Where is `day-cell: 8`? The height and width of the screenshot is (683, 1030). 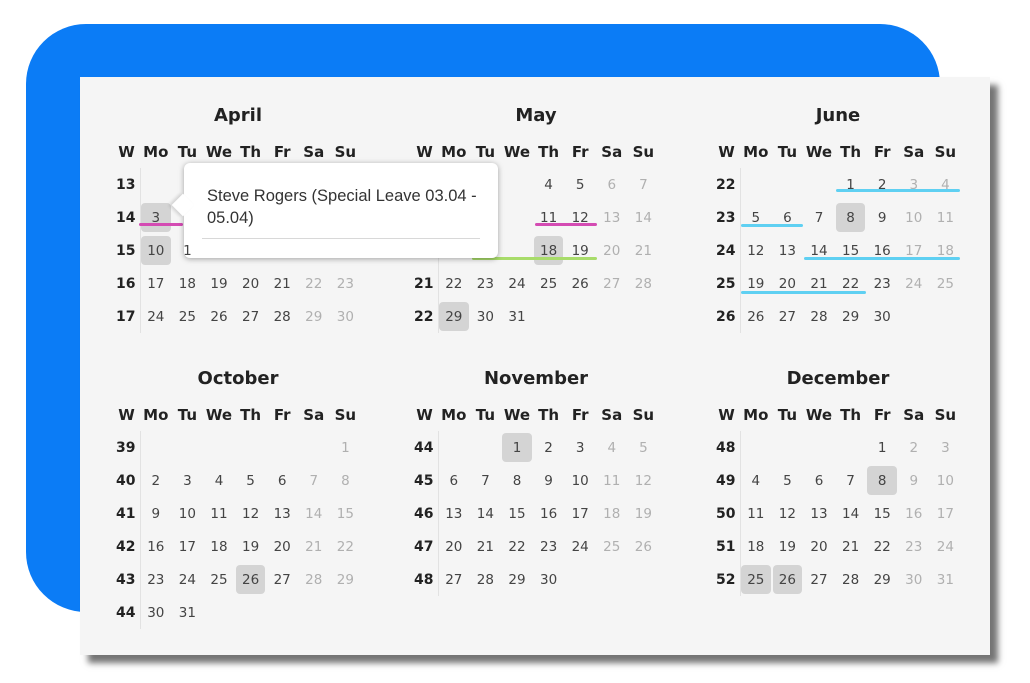
day-cell: 8 is located at coordinates (851, 217).